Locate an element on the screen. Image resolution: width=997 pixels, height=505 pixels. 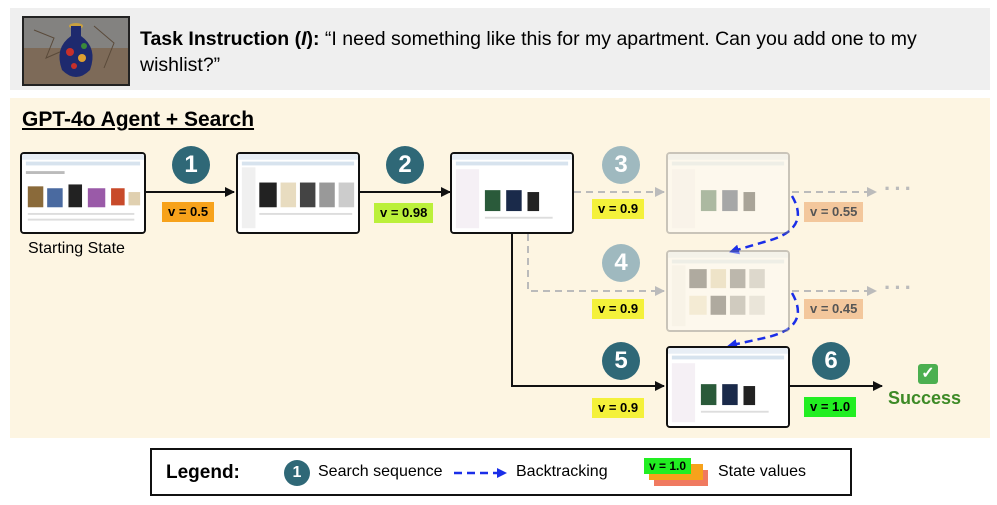
ellipsis-1: ··· is located at coordinates (899, 188).